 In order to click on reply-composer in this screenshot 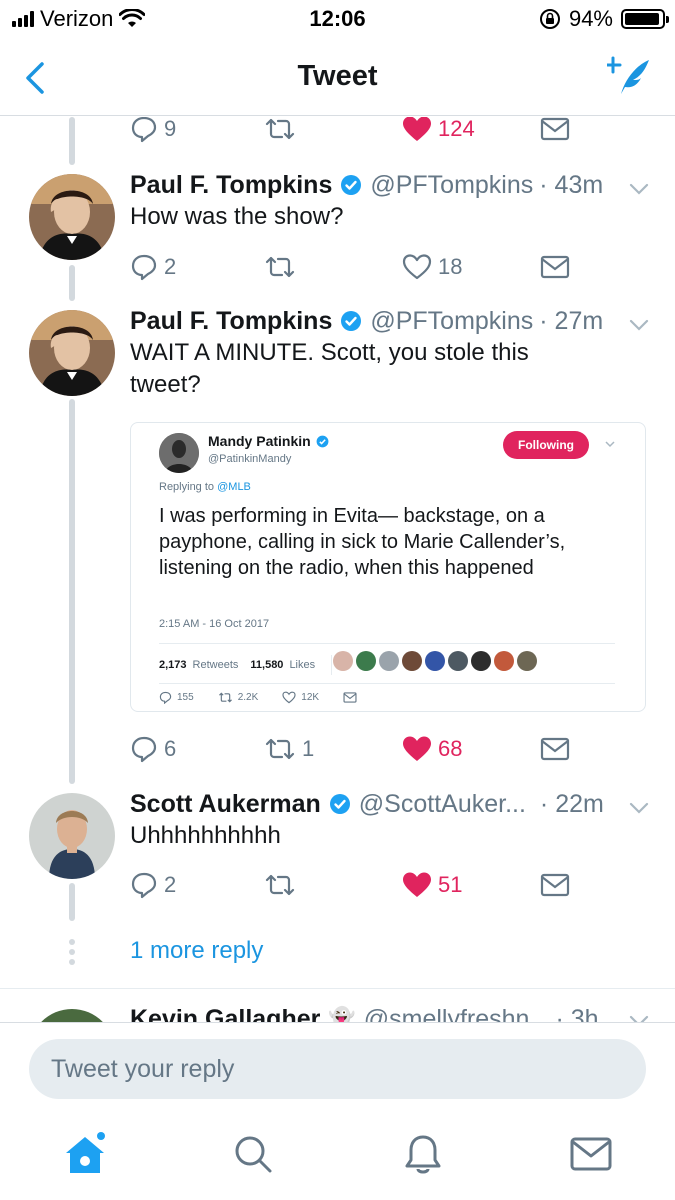, I will do `click(337, 1068)`.